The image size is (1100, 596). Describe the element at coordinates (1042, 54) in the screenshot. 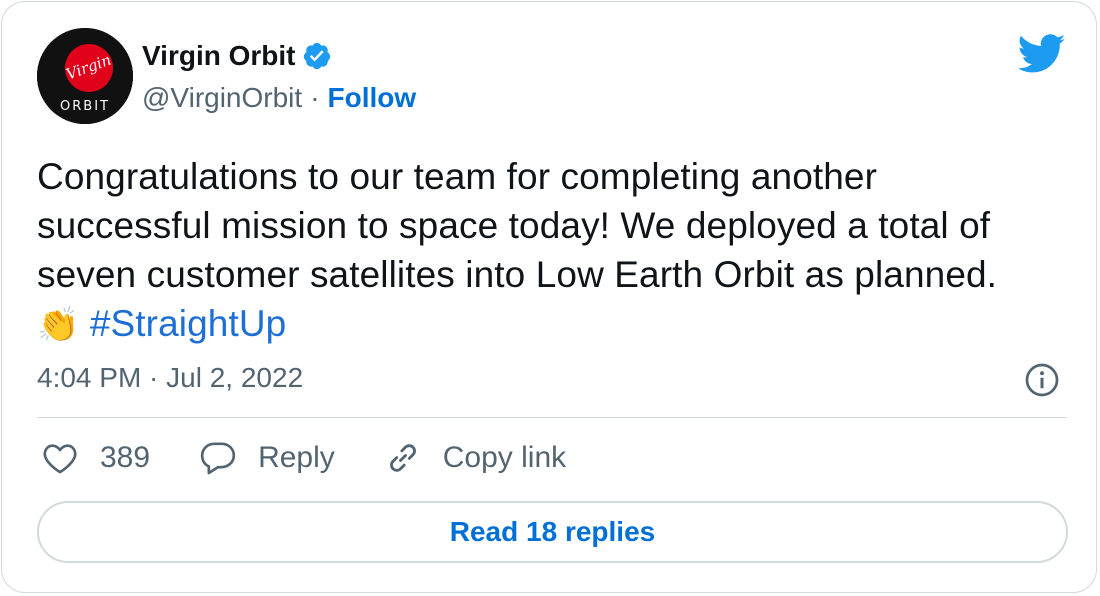

I see `twitter-bird-icon` at that location.